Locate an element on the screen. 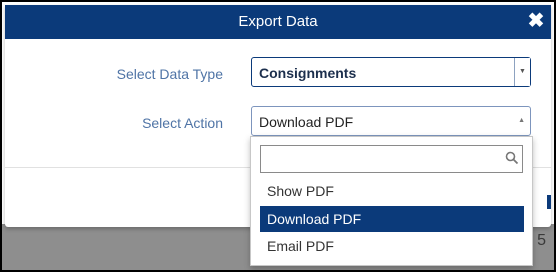  action-label: Select Action is located at coordinates (182, 123).